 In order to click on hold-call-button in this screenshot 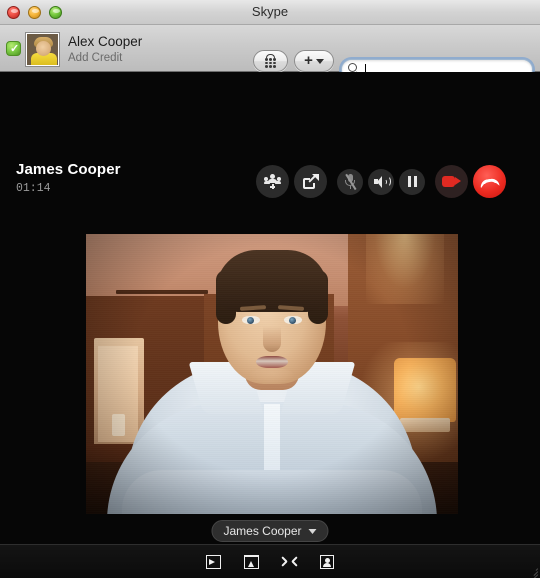, I will do `click(412, 181)`.